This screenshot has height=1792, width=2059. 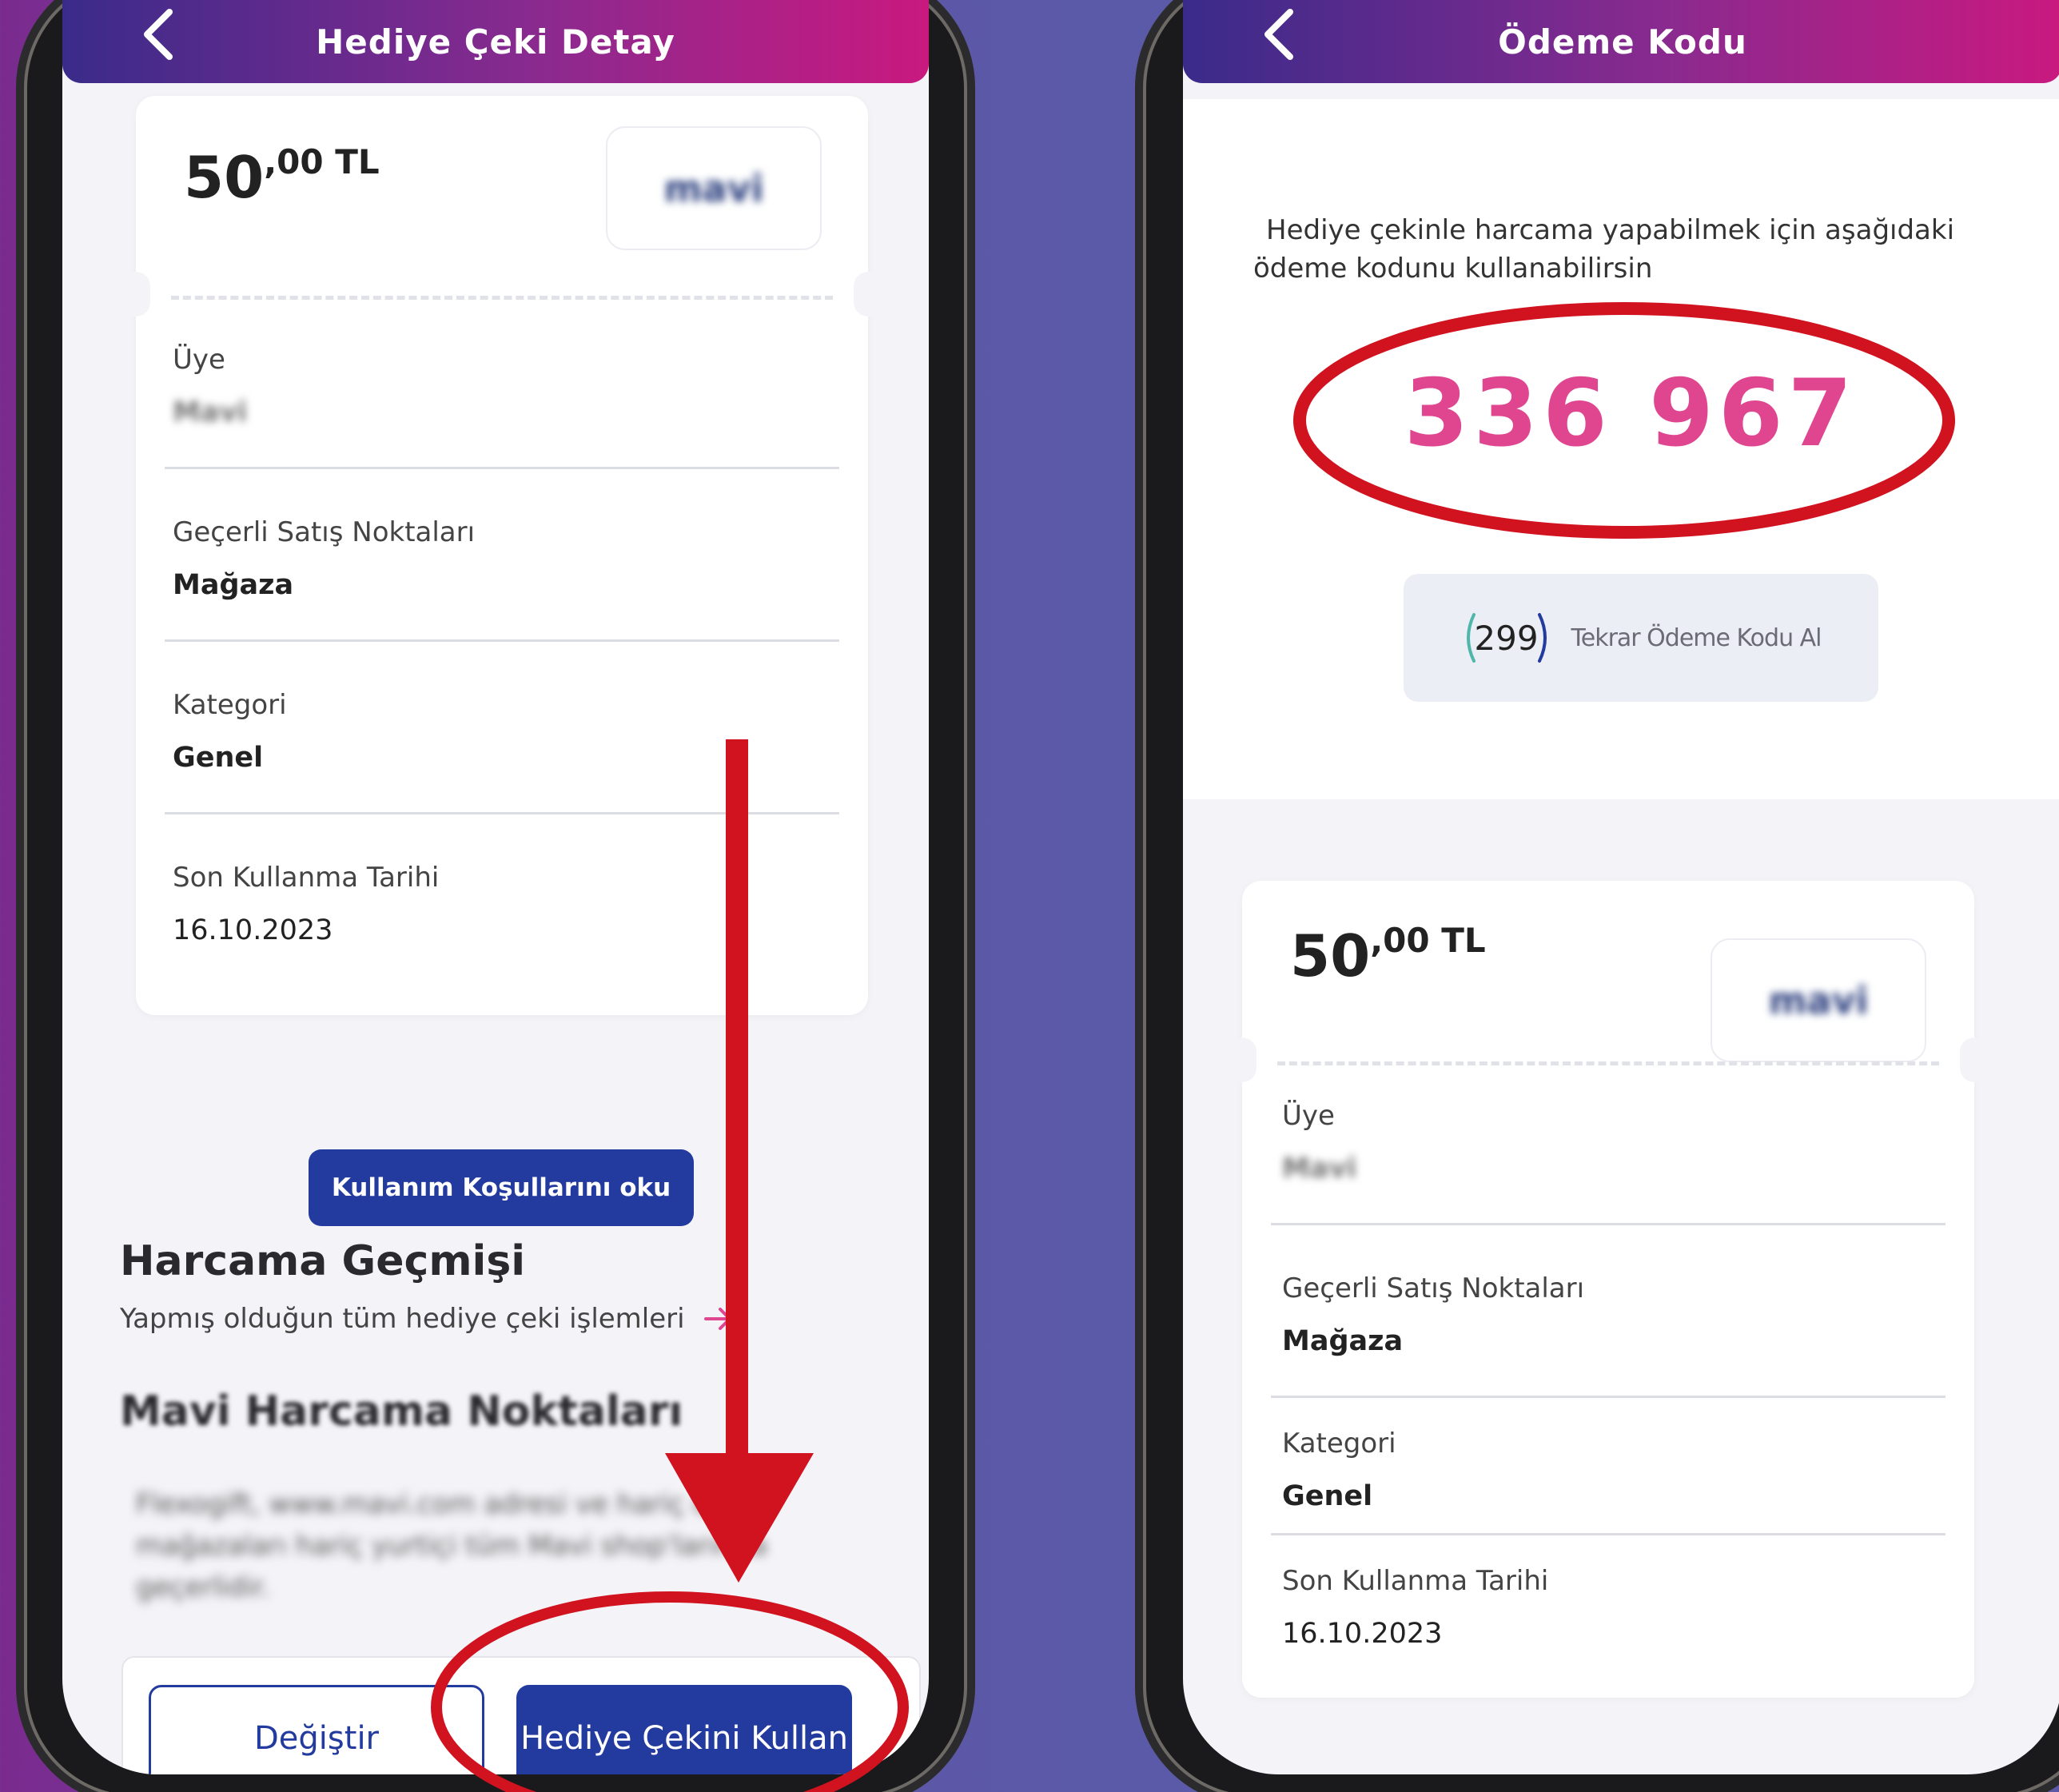 I want to click on payment-info-line2: ödeme kodunu kullanabilirsin, so click(x=1453, y=269).